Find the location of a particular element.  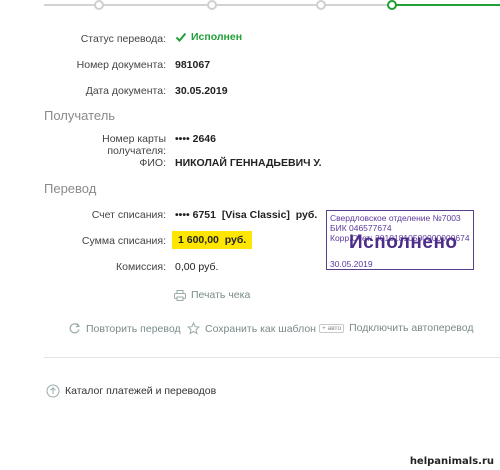

auto-badge: + авто is located at coordinates (332, 328).